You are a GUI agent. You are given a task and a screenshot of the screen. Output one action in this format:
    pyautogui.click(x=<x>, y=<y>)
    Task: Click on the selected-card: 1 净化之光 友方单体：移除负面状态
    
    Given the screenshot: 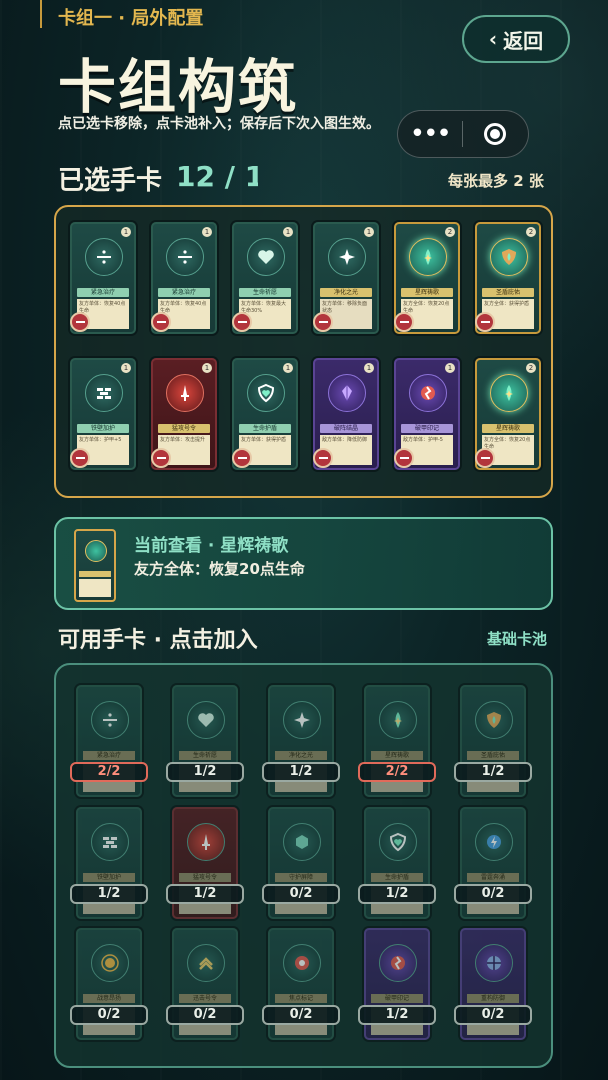 What is the action you would take?
    pyautogui.click(x=346, y=278)
    